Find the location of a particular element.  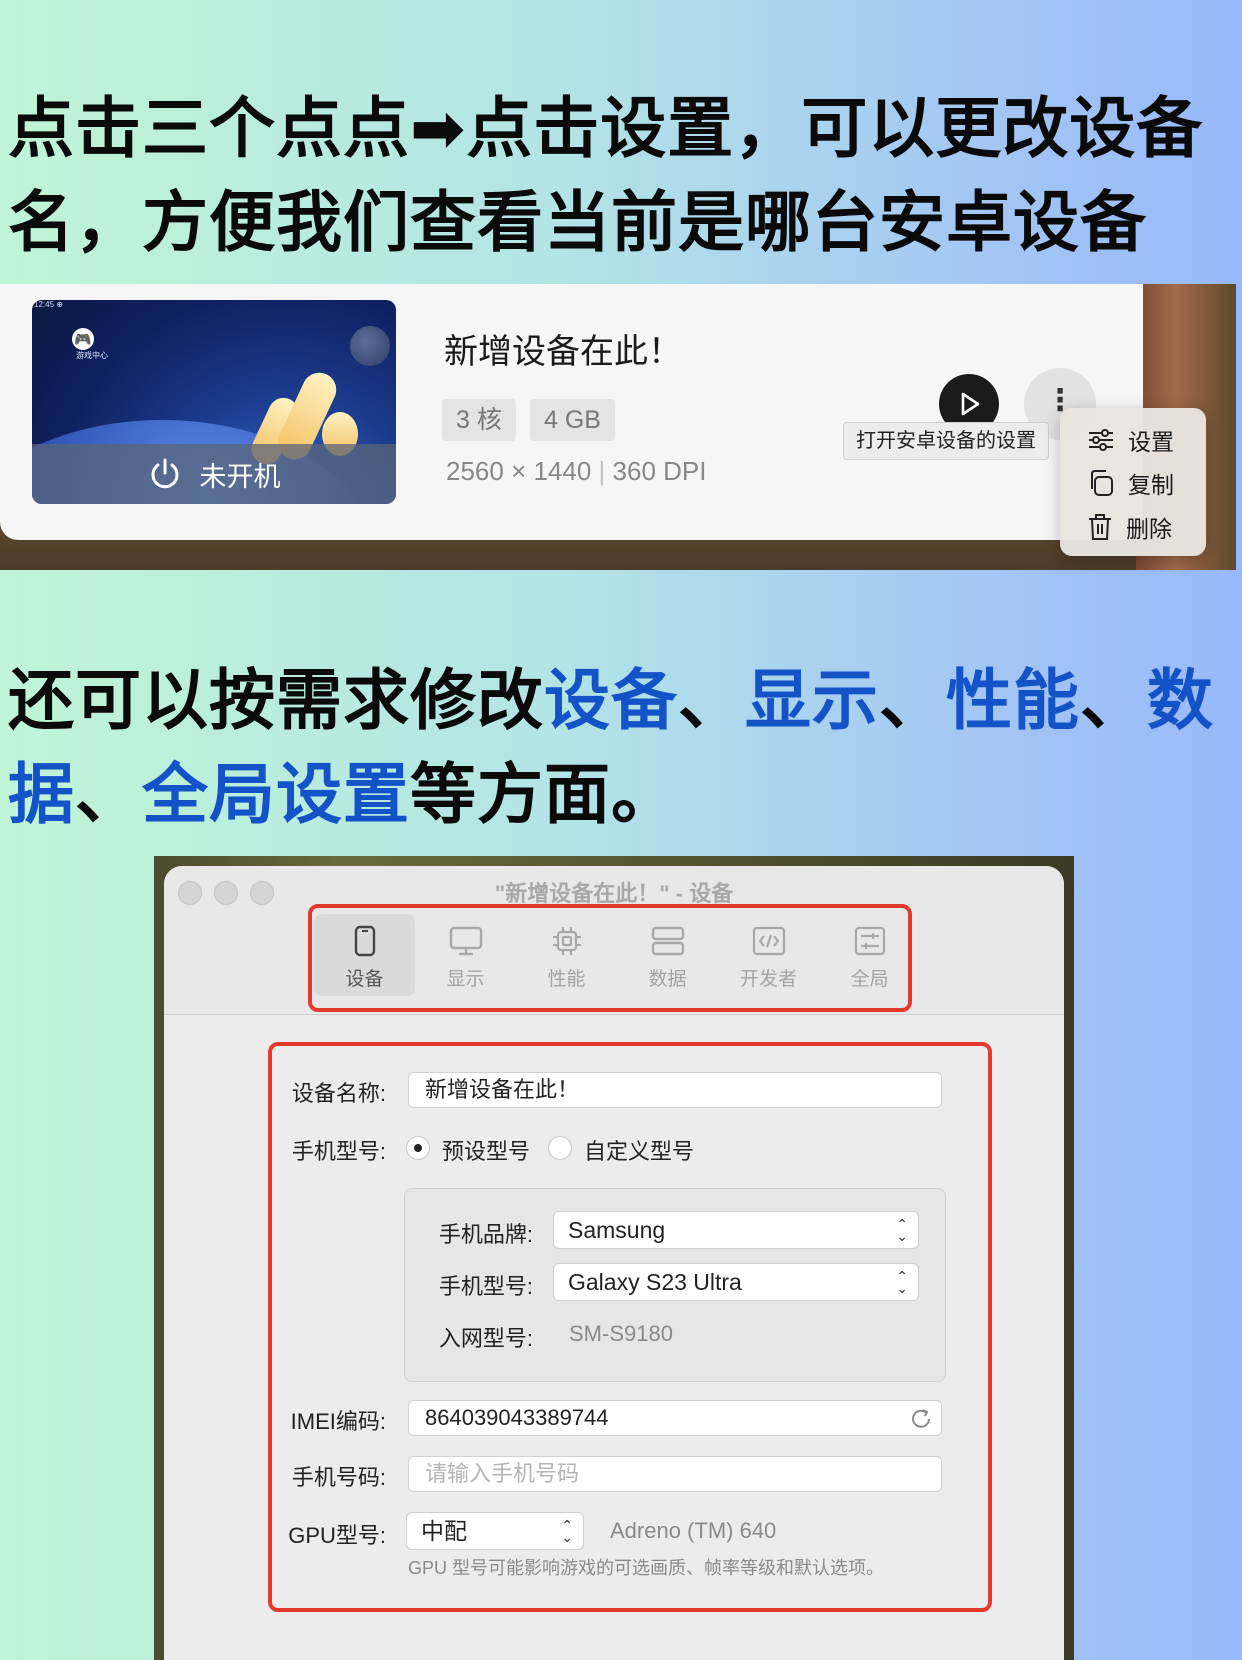

menu-item-settings: 设置 is located at coordinates (1131, 440).